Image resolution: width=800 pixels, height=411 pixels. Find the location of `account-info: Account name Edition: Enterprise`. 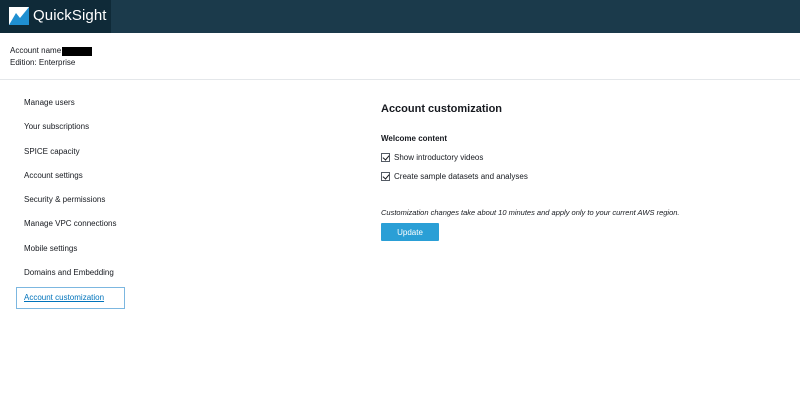

account-info: Account name Edition: Enterprise is located at coordinates (51, 57).